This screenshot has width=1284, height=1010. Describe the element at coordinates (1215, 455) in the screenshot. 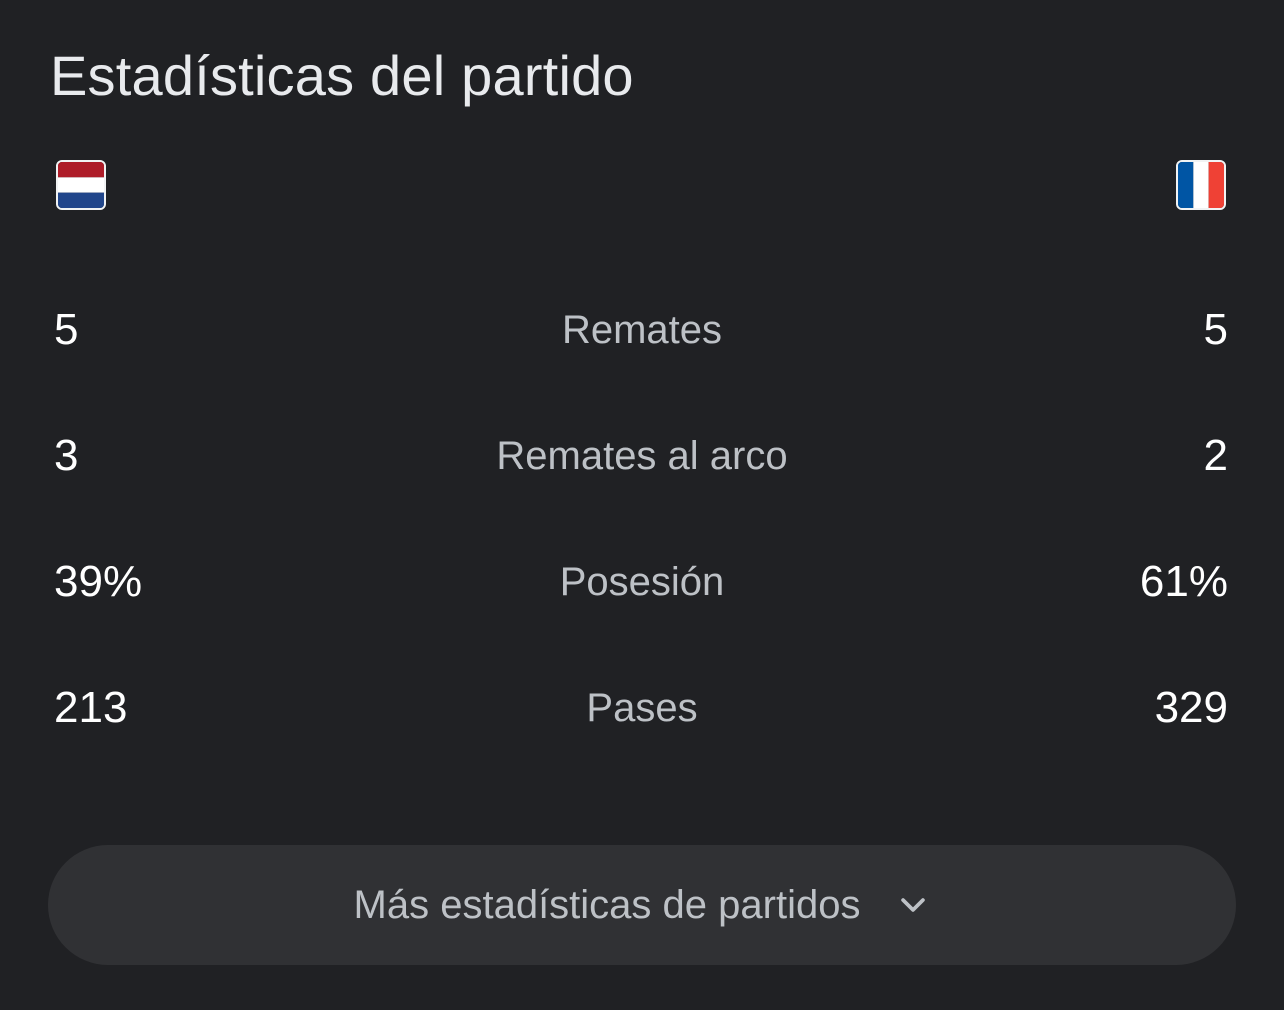

I see `stat-right-value: 2` at that location.